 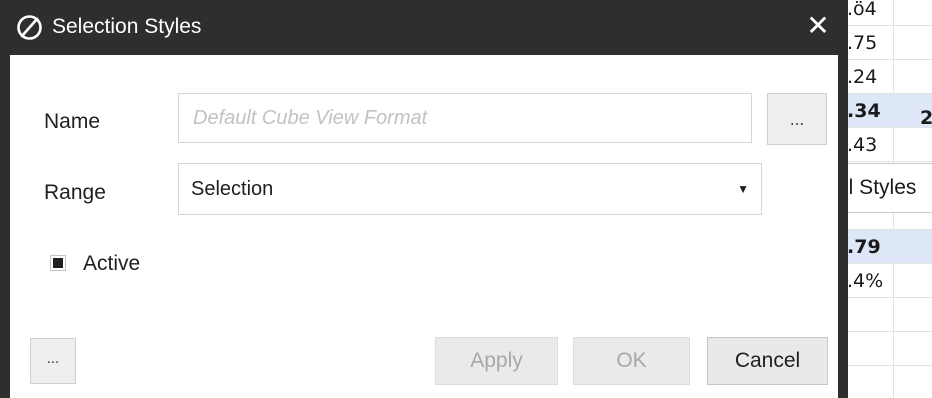 I want to click on active-label: Active, so click(x=112, y=263).